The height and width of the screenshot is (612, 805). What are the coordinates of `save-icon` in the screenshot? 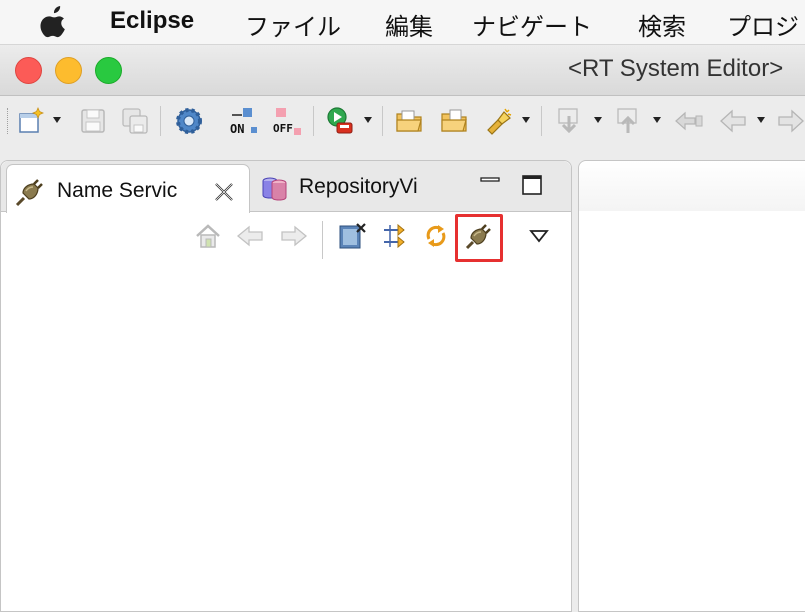 It's located at (93, 121).